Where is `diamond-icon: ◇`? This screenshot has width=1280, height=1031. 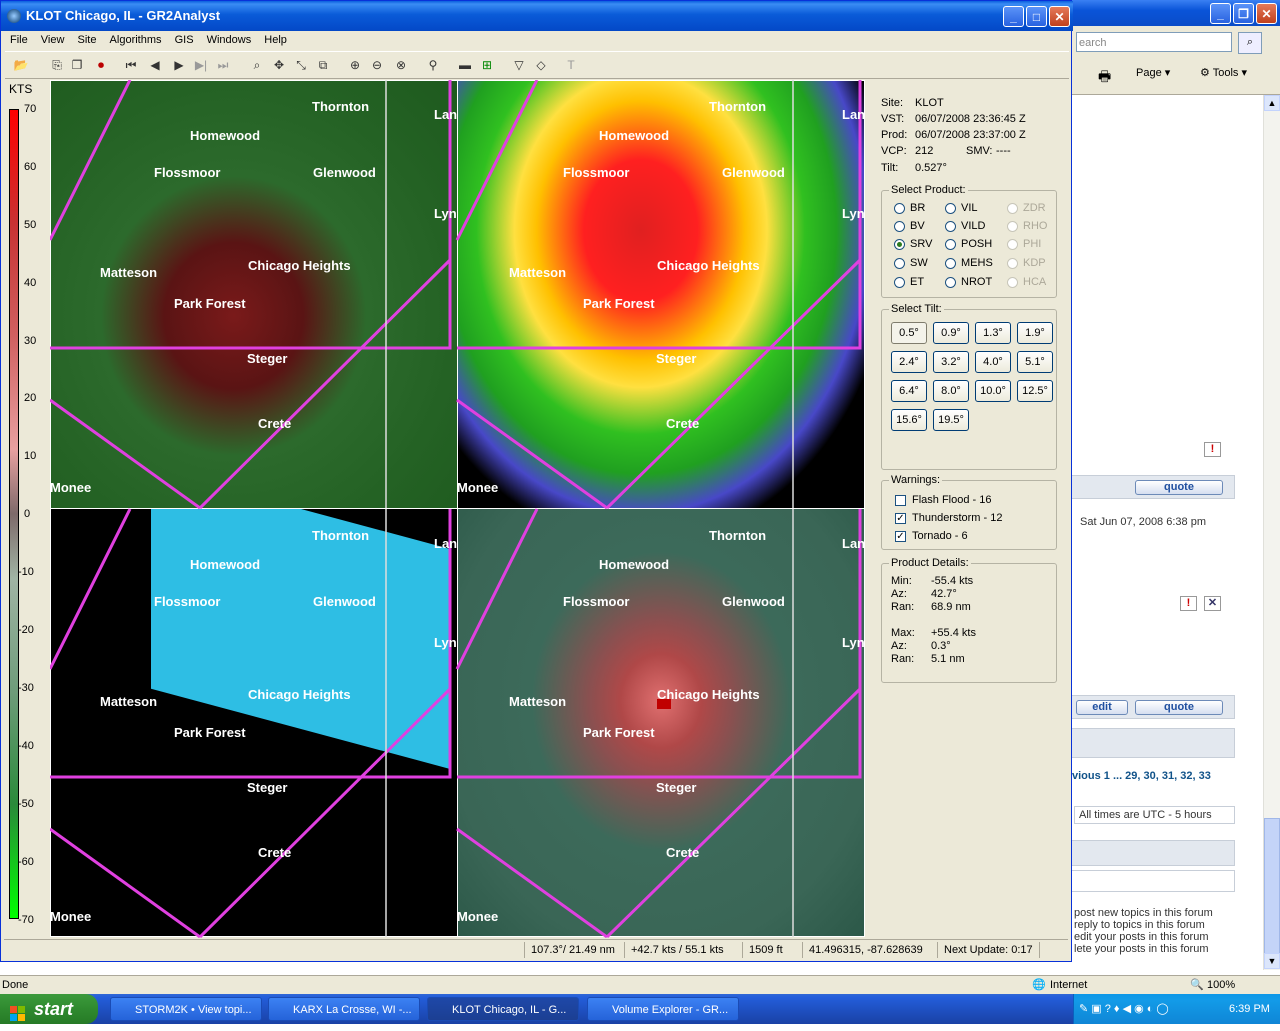 diamond-icon: ◇ is located at coordinates (541, 65).